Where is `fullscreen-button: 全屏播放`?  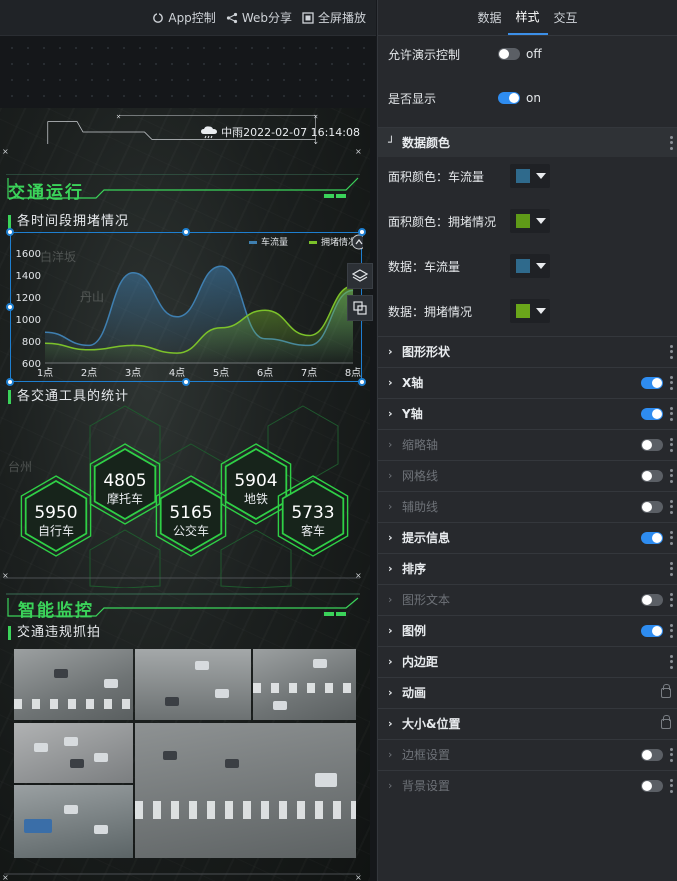 fullscreen-button: 全屏播放 is located at coordinates (334, 17).